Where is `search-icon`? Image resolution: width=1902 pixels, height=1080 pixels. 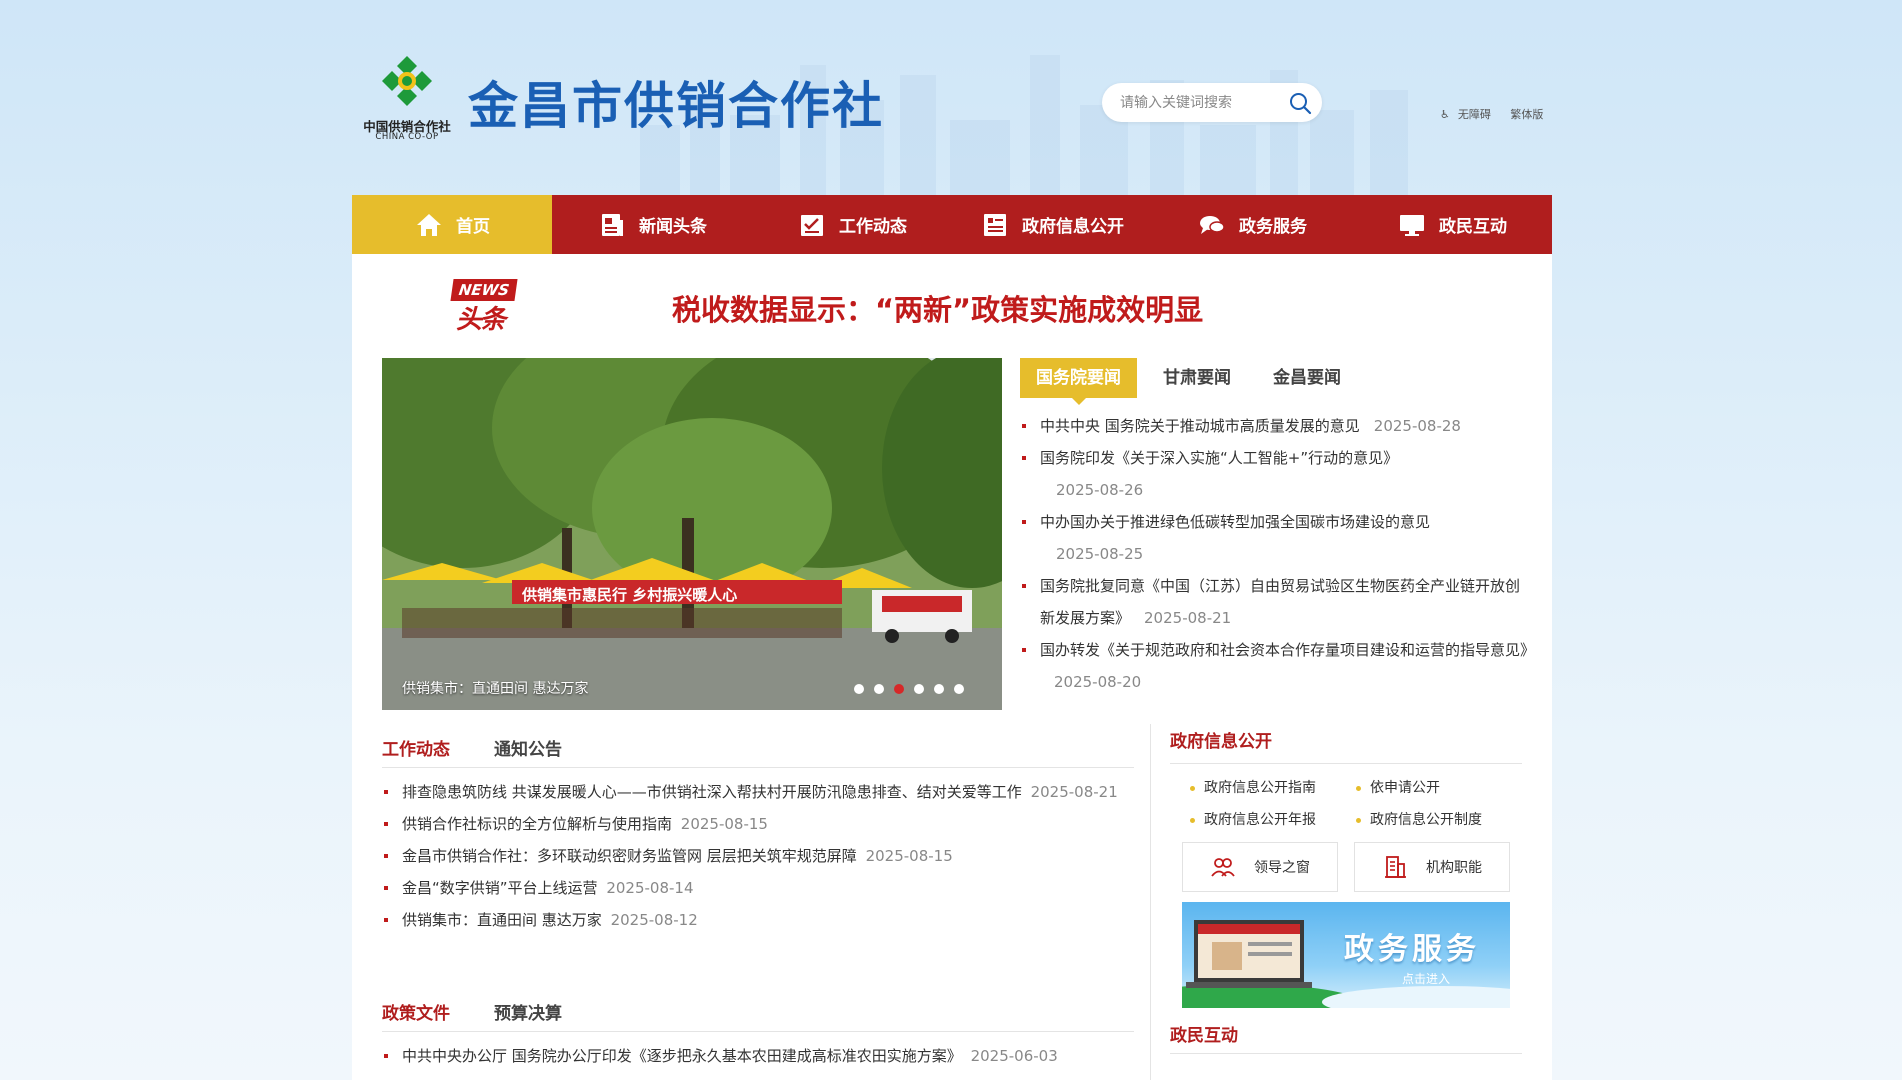 search-icon is located at coordinates (1300, 103).